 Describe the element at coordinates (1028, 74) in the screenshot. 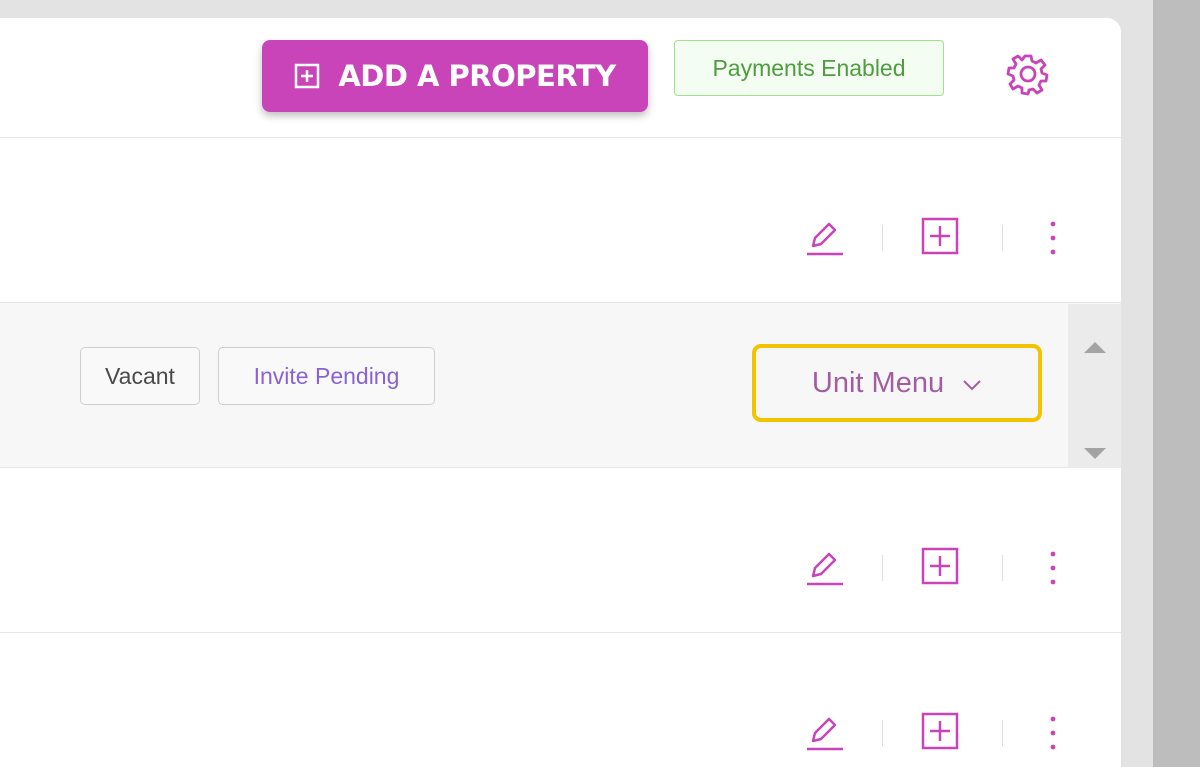

I see `gear-icon` at that location.